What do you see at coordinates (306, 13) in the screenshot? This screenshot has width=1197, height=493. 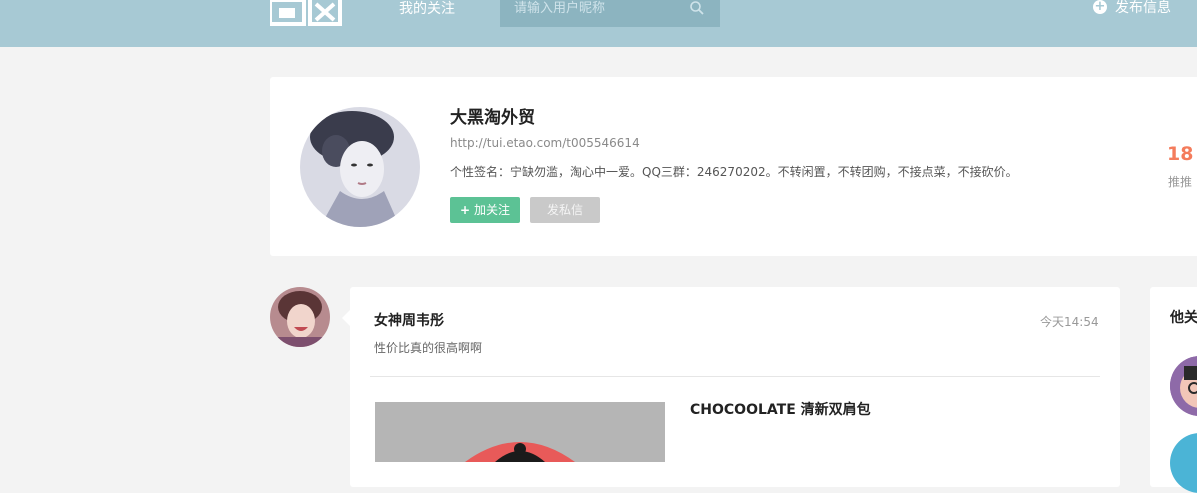 I see `site-logo` at bounding box center [306, 13].